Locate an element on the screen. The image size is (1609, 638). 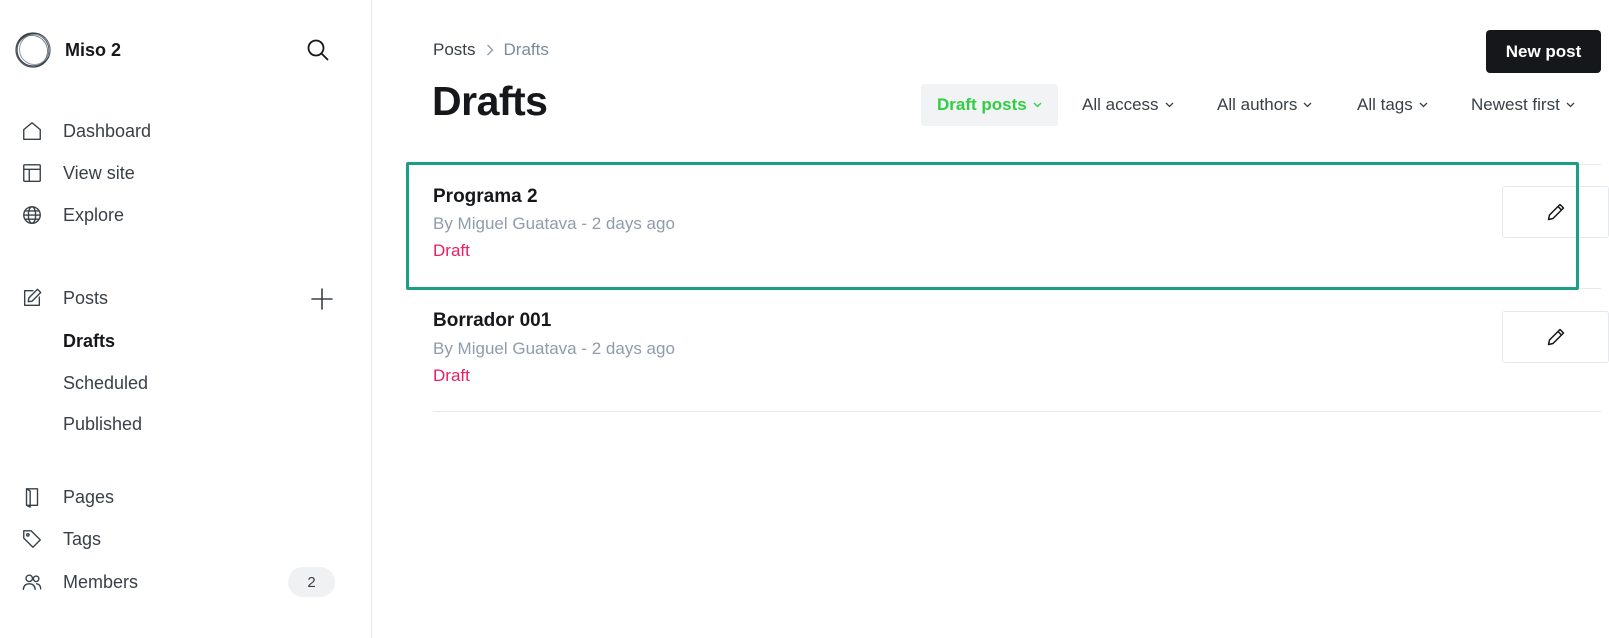
layout-icon is located at coordinates (32, 173).